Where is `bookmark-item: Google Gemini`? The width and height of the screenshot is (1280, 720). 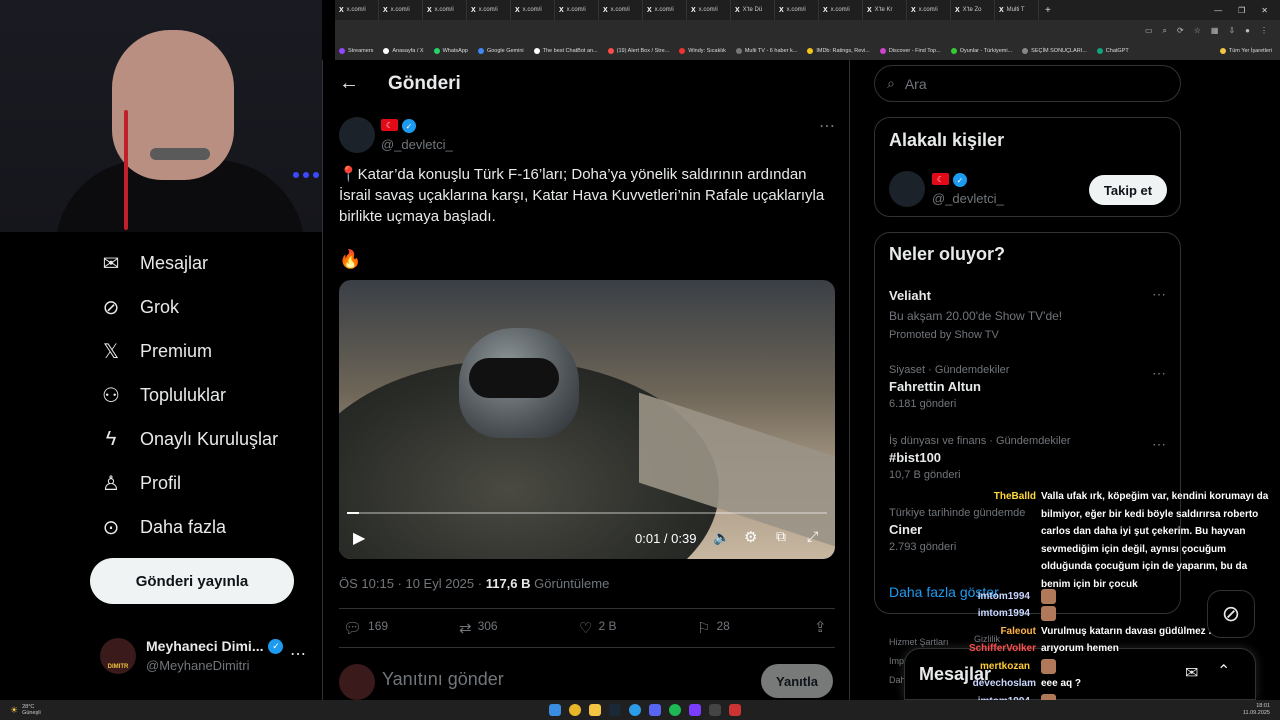 bookmark-item: Google Gemini is located at coordinates (500, 51).